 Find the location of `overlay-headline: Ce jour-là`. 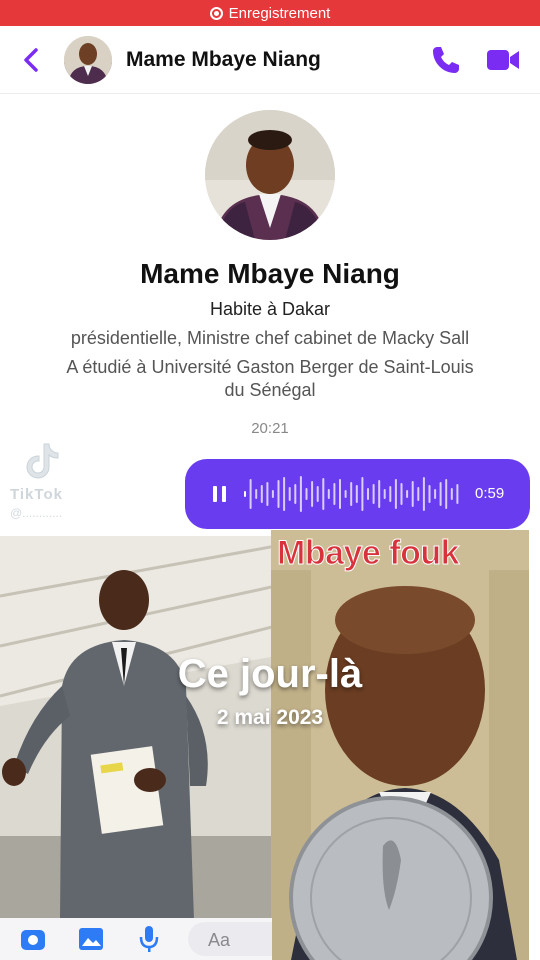

overlay-headline: Ce jour-là is located at coordinates (270, 674).